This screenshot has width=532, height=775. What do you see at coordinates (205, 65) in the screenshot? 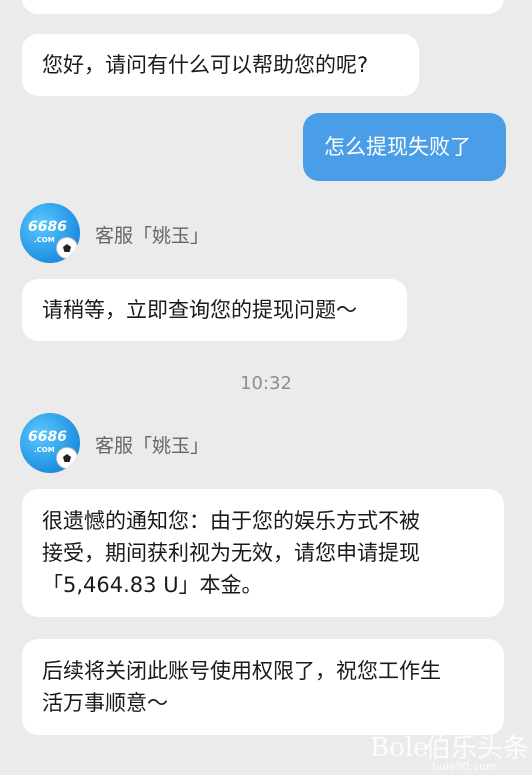
I see `greeting-text: 您好，请问有什么可以帮助您的呢?` at bounding box center [205, 65].